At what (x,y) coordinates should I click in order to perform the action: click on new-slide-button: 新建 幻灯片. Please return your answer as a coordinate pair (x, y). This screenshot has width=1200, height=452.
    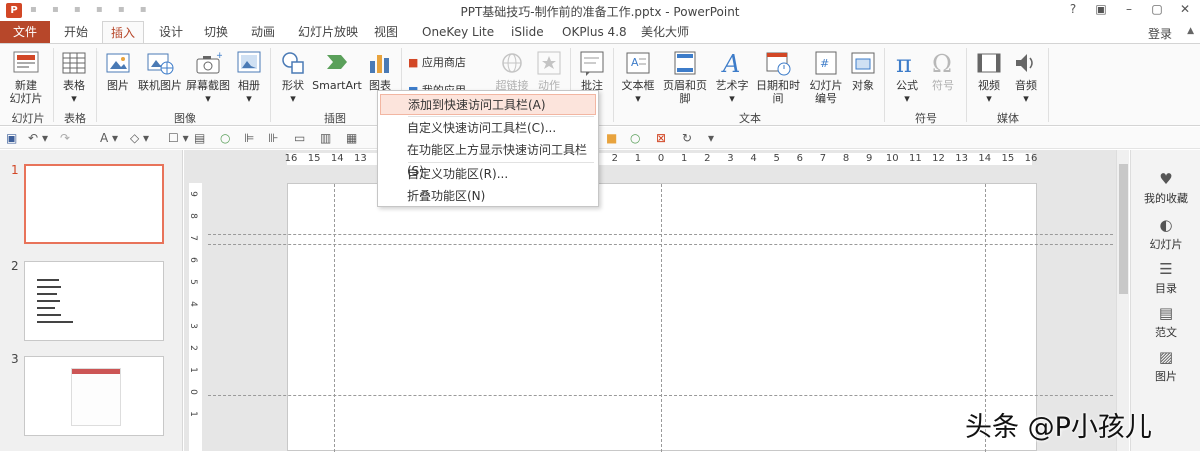
    Looking at the image, I should click on (26, 77).